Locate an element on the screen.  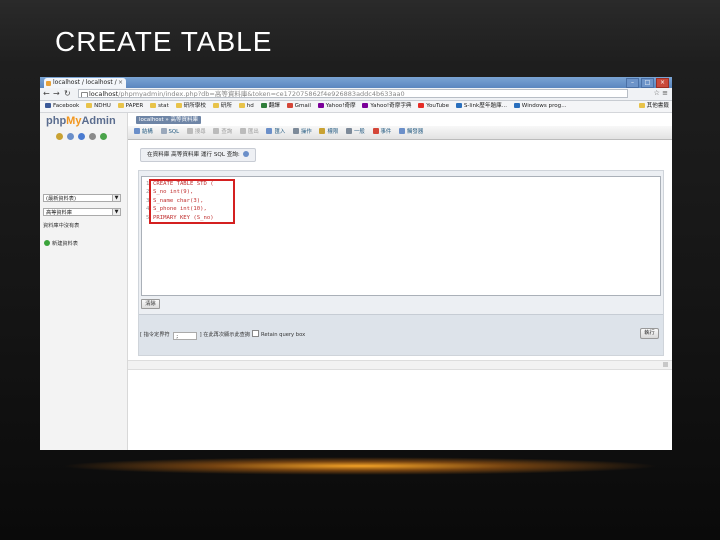
reload-nav-icon is located at coordinates (103, 136).